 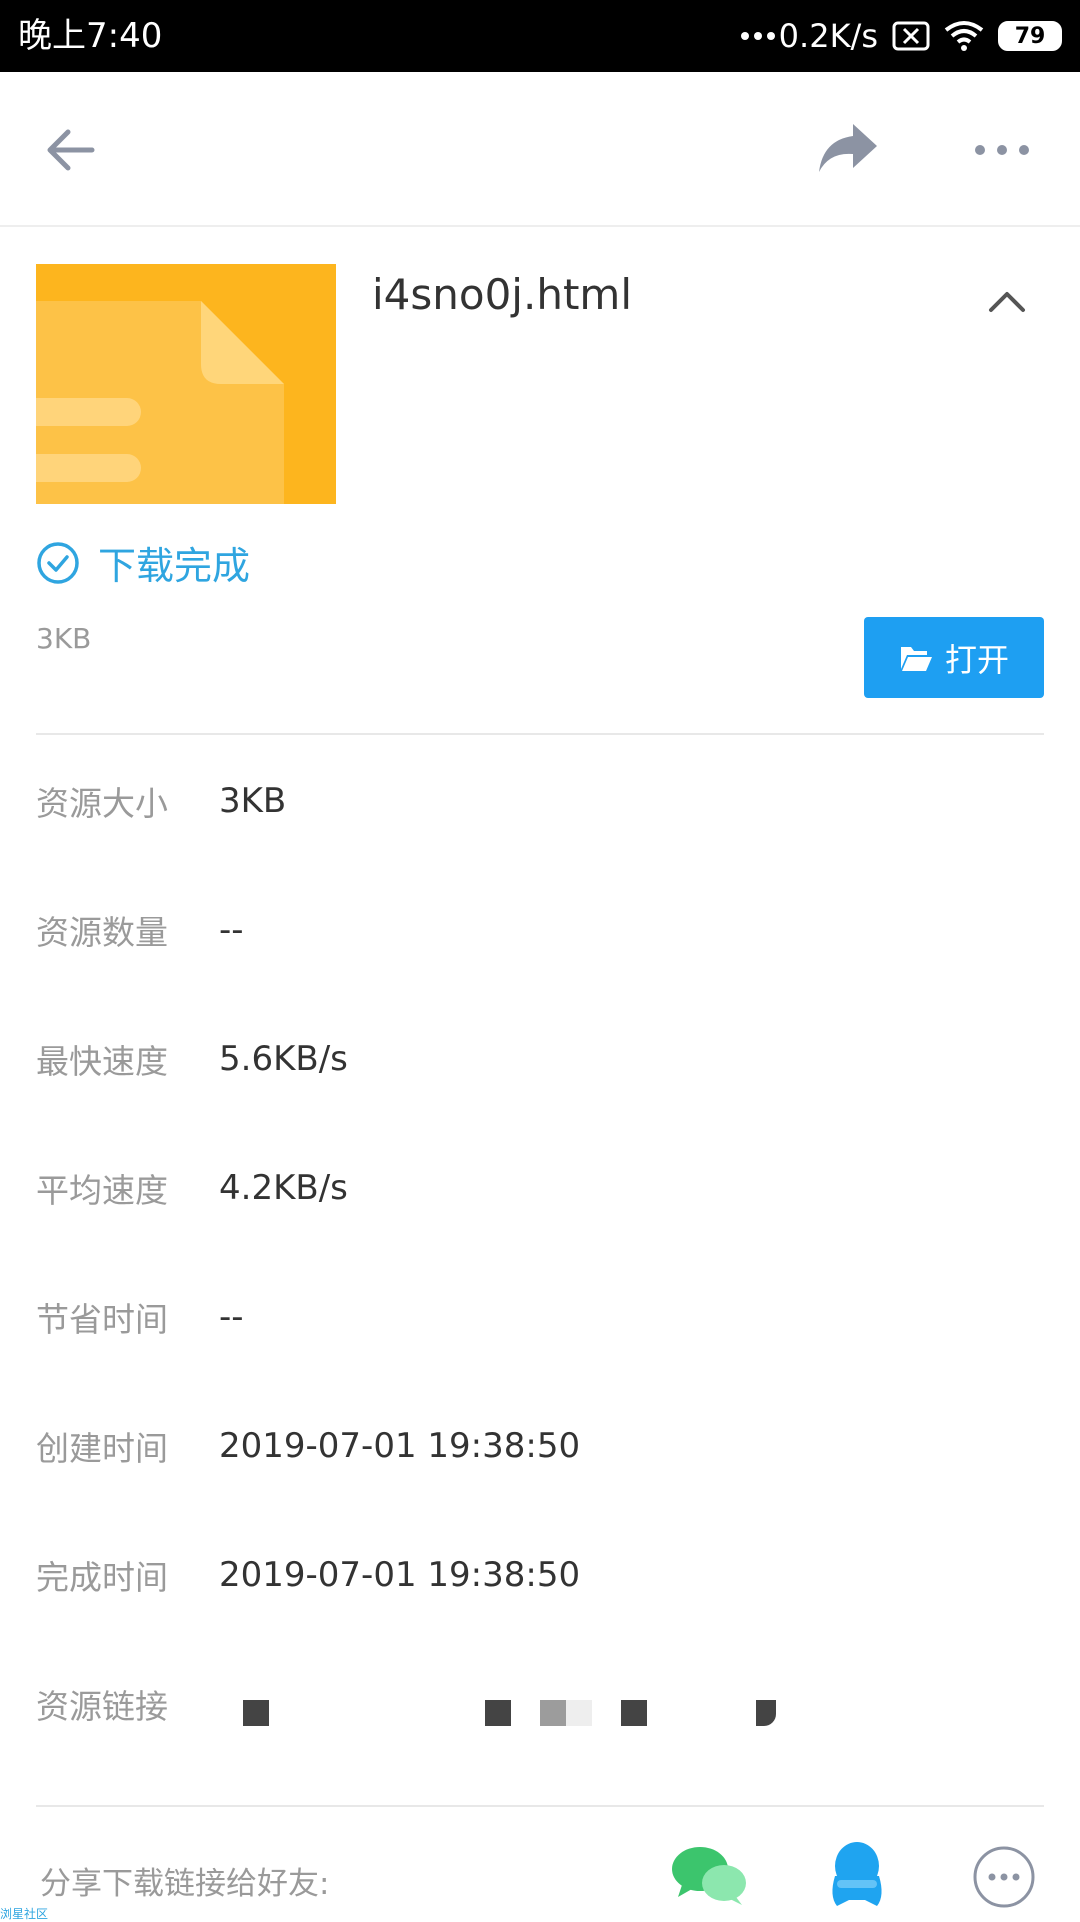 I want to click on arrow-left-icon, so click(x=71, y=150).